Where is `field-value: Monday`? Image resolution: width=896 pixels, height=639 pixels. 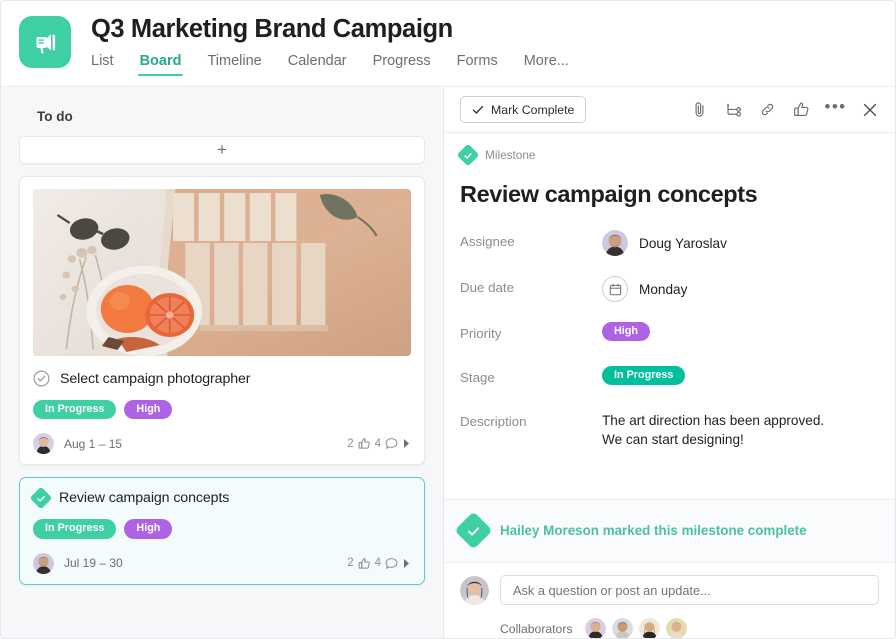
field-value: Monday is located at coordinates (644, 289).